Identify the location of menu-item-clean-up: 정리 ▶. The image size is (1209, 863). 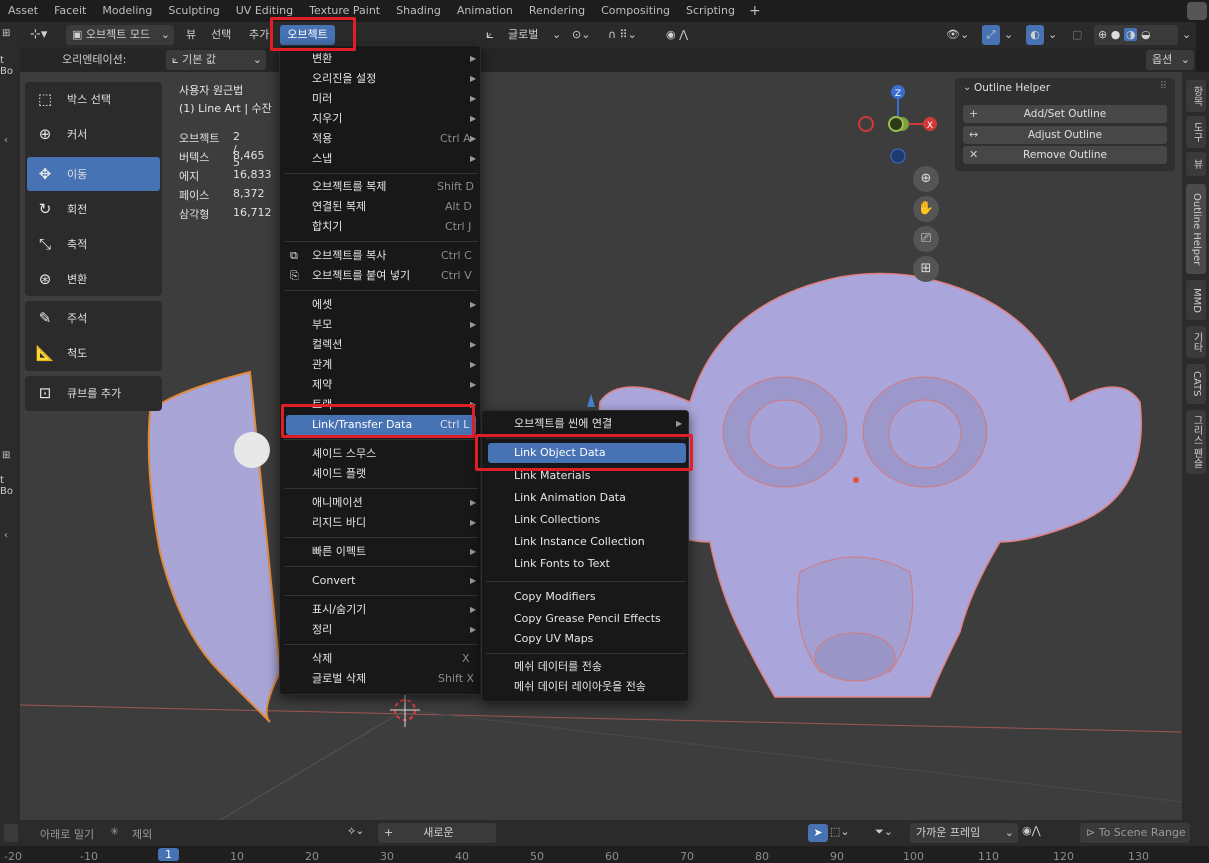
(381, 630).